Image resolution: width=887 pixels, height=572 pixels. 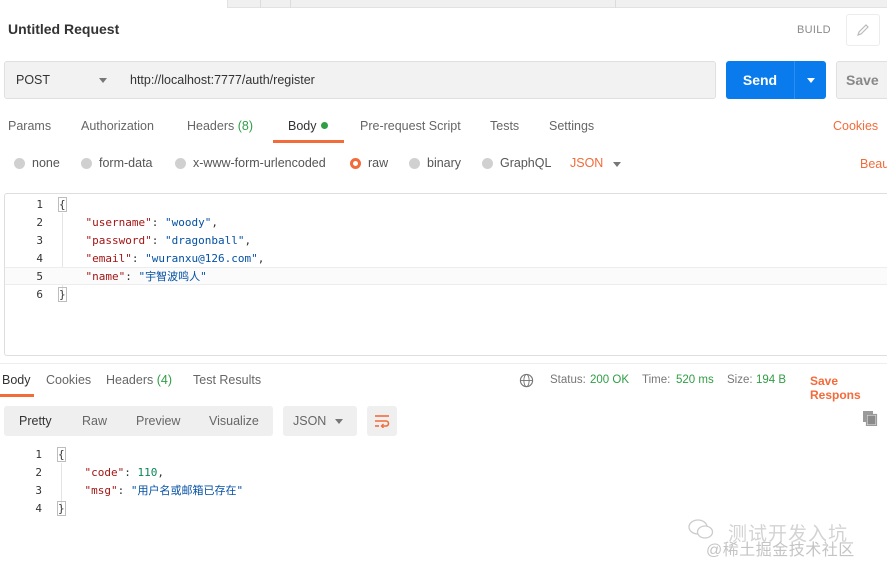 What do you see at coordinates (245, 126) in the screenshot?
I see `headers-count: (8)` at bounding box center [245, 126].